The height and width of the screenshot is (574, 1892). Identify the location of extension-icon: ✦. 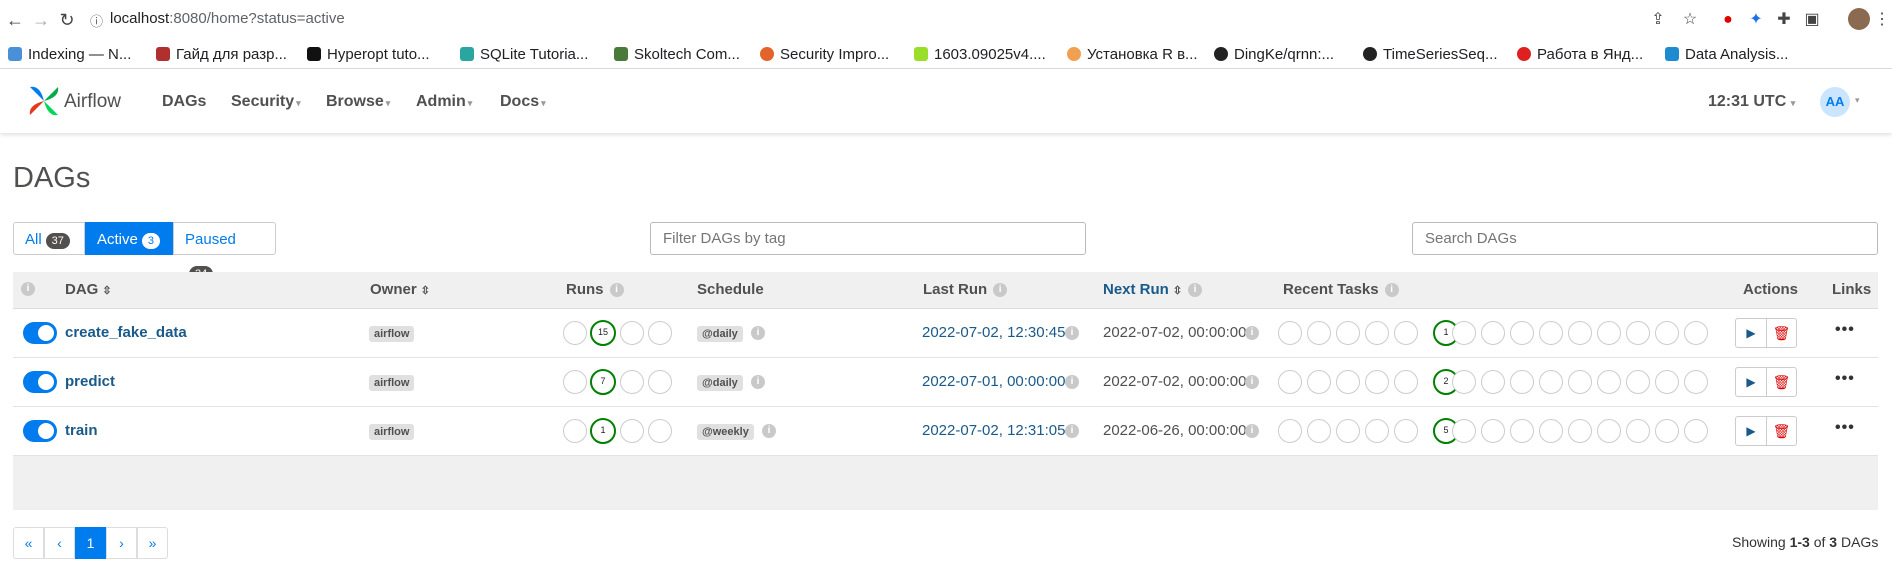
(1756, 20).